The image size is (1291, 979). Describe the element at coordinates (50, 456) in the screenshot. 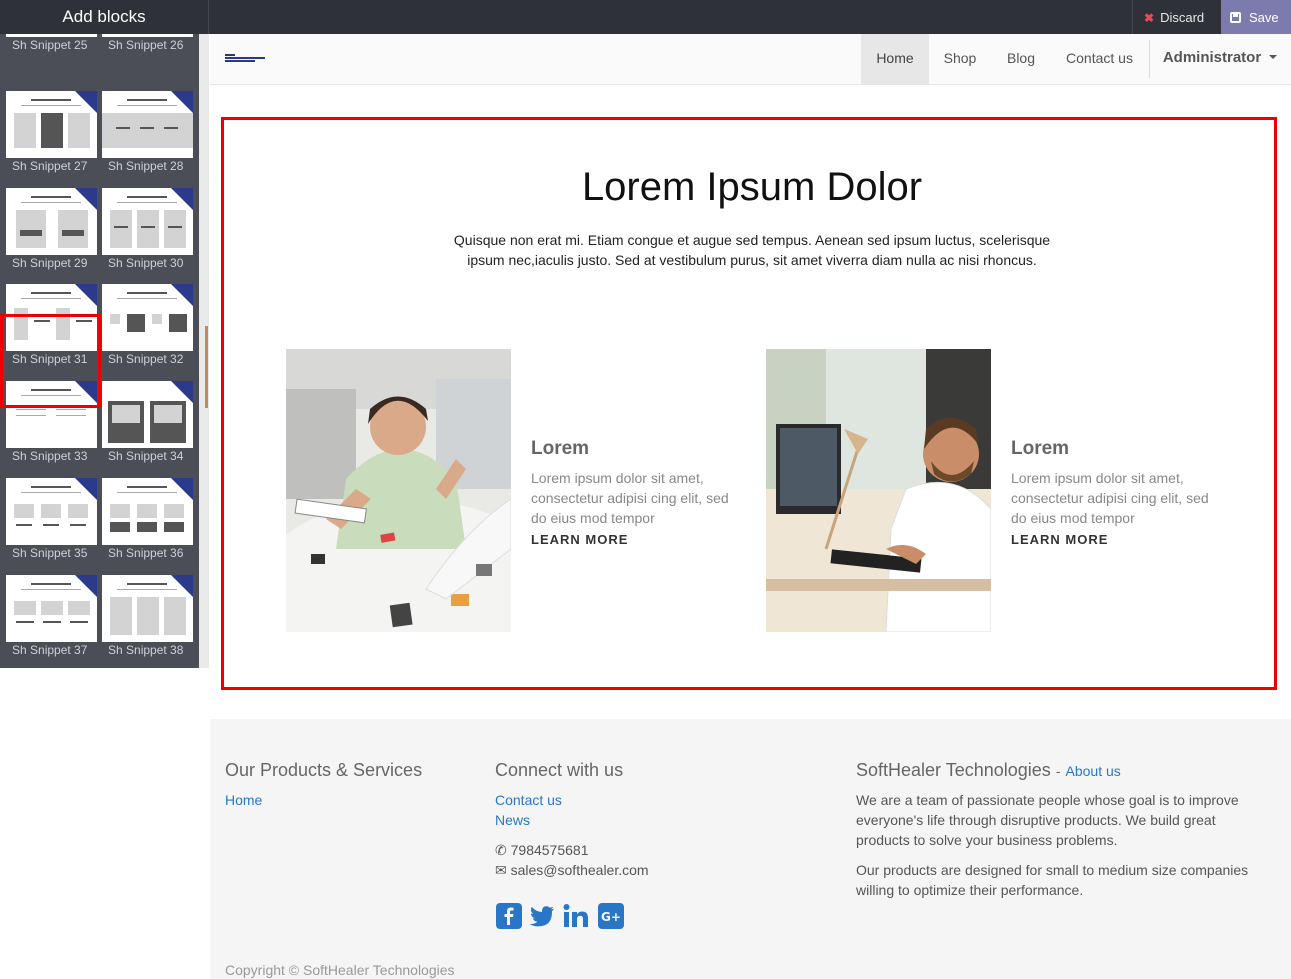

I see `snippet-label: Sh Snippet 33` at that location.